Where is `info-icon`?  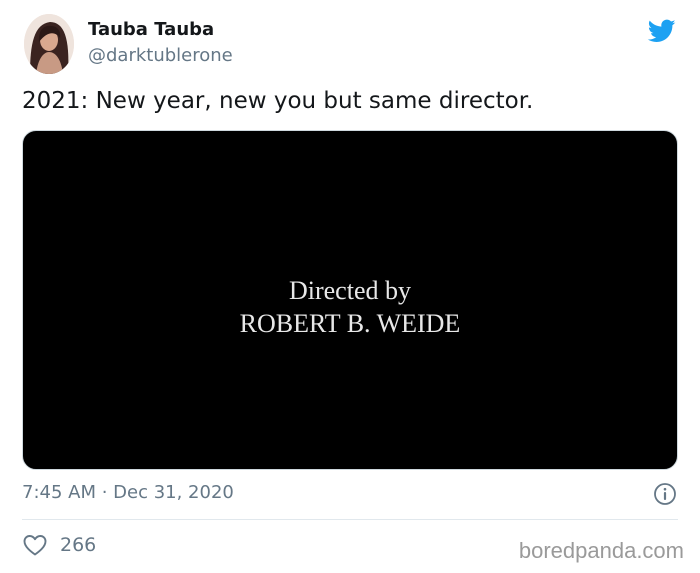
info-icon is located at coordinates (665, 494).